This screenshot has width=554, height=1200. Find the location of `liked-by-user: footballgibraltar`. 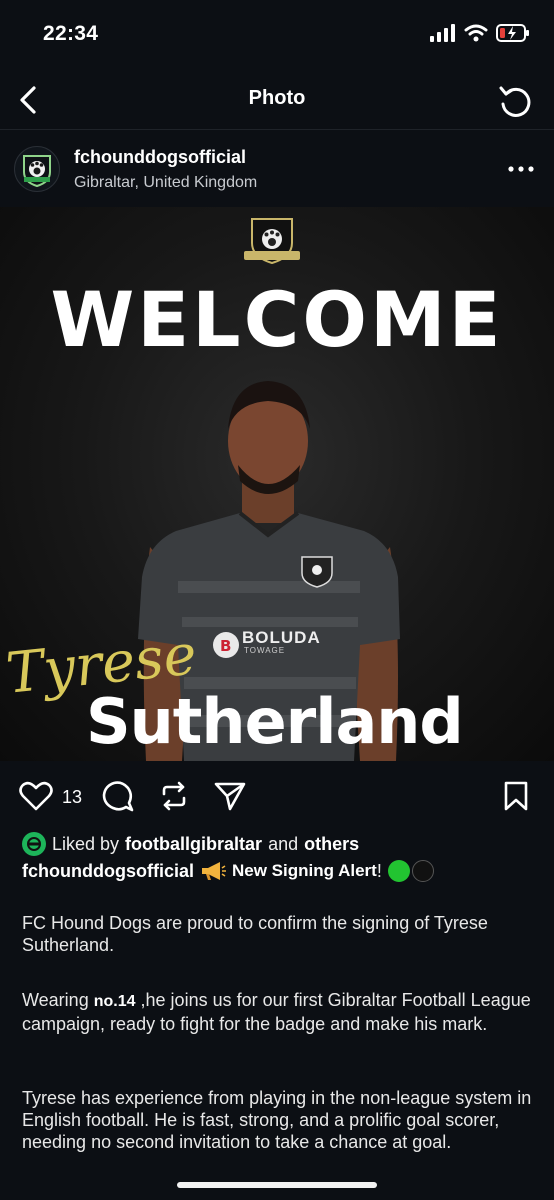

liked-by-user: footballgibraltar is located at coordinates (193, 844).